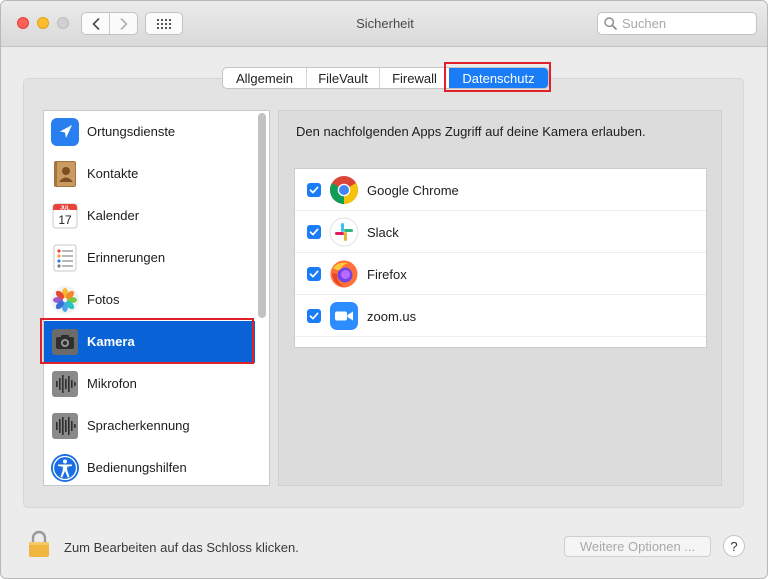 The height and width of the screenshot is (579, 768). What do you see at coordinates (344, 190) in the screenshot?
I see `chrome-icon` at bounding box center [344, 190].